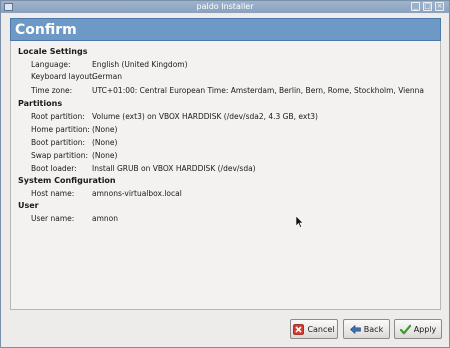 The width and height of the screenshot is (450, 348). What do you see at coordinates (225, 29) in the screenshot?
I see `page-banner: Confirm` at bounding box center [225, 29].